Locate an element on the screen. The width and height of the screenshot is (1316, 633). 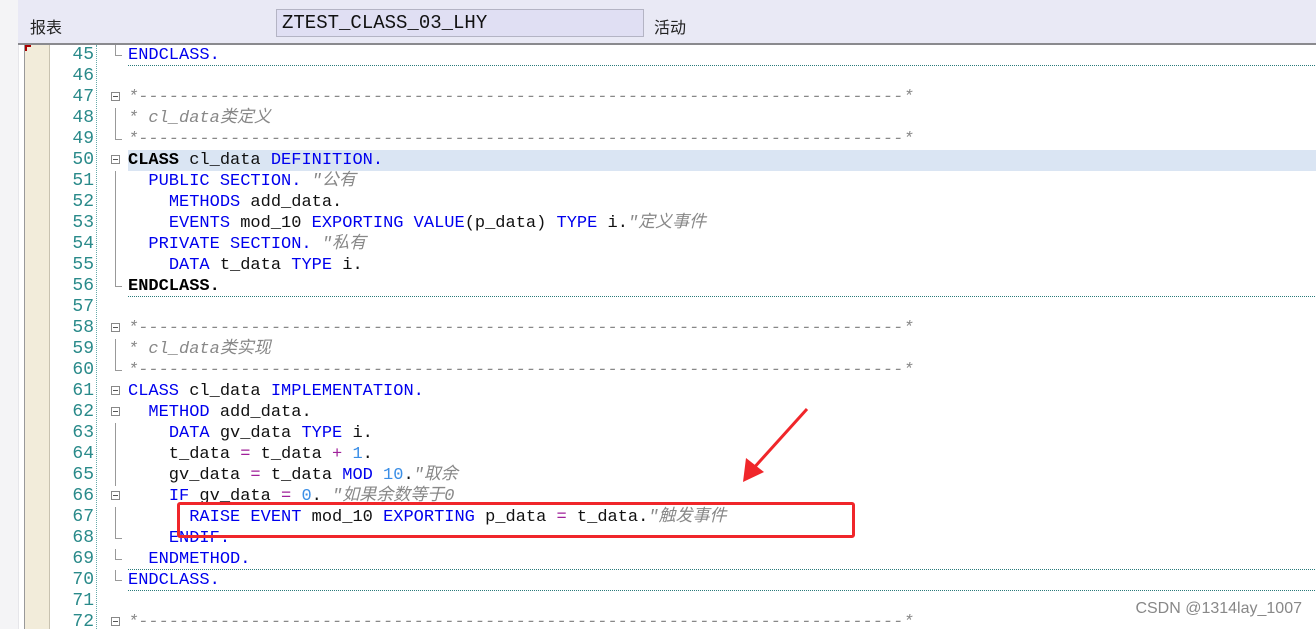
watermark: CSDN @1314lay_1007 is located at coordinates (1218, 608).